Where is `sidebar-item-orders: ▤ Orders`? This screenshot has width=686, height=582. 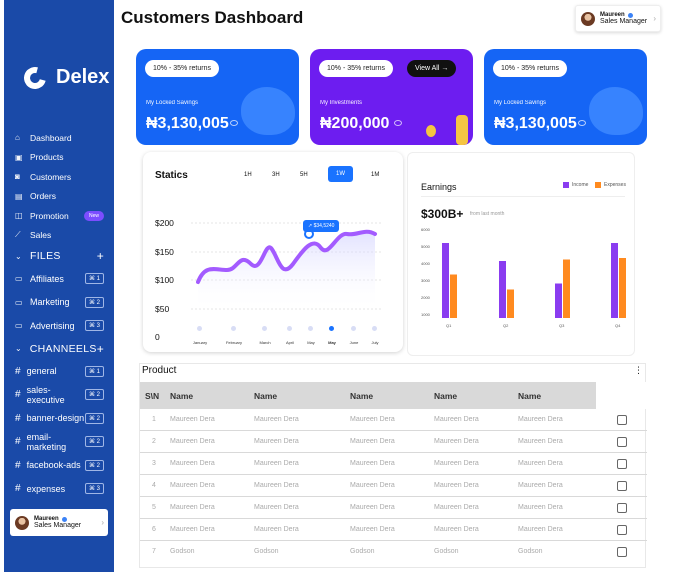
sidebar-item-orders: ▤ Orders is located at coordinates (59, 197).